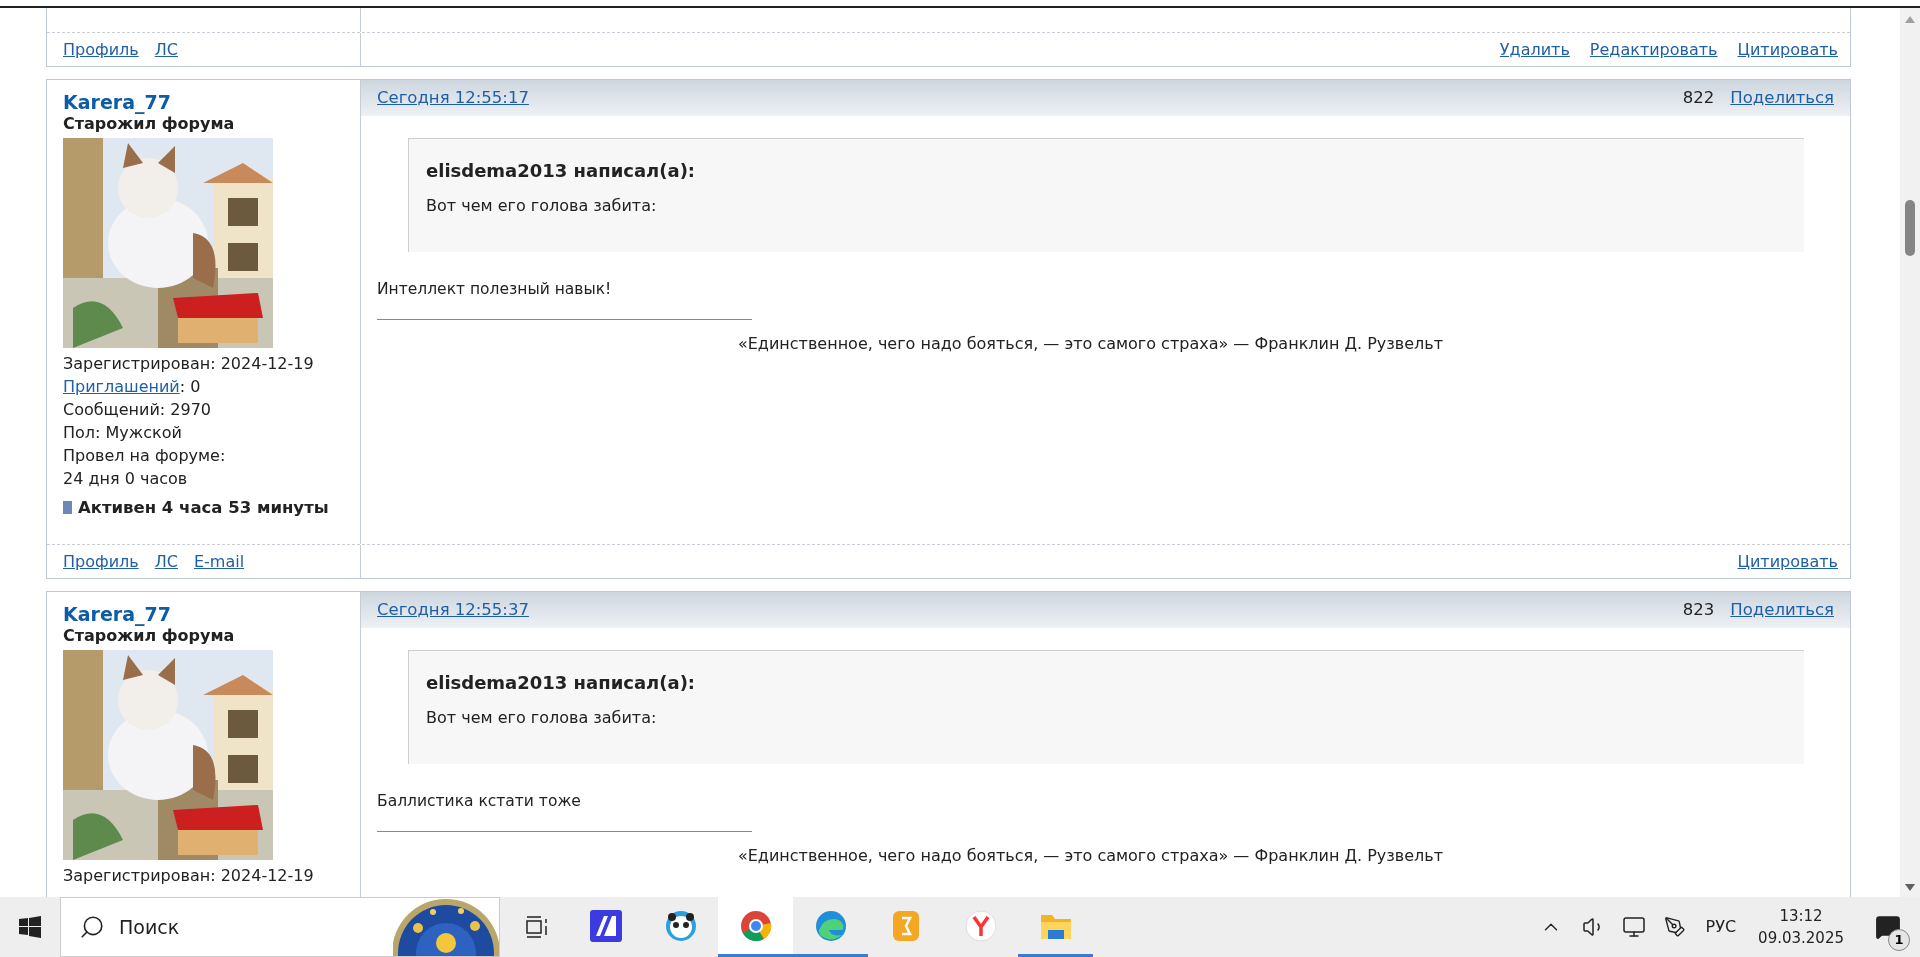  What do you see at coordinates (67, 507) in the screenshot?
I see `activity-icon` at bounding box center [67, 507].